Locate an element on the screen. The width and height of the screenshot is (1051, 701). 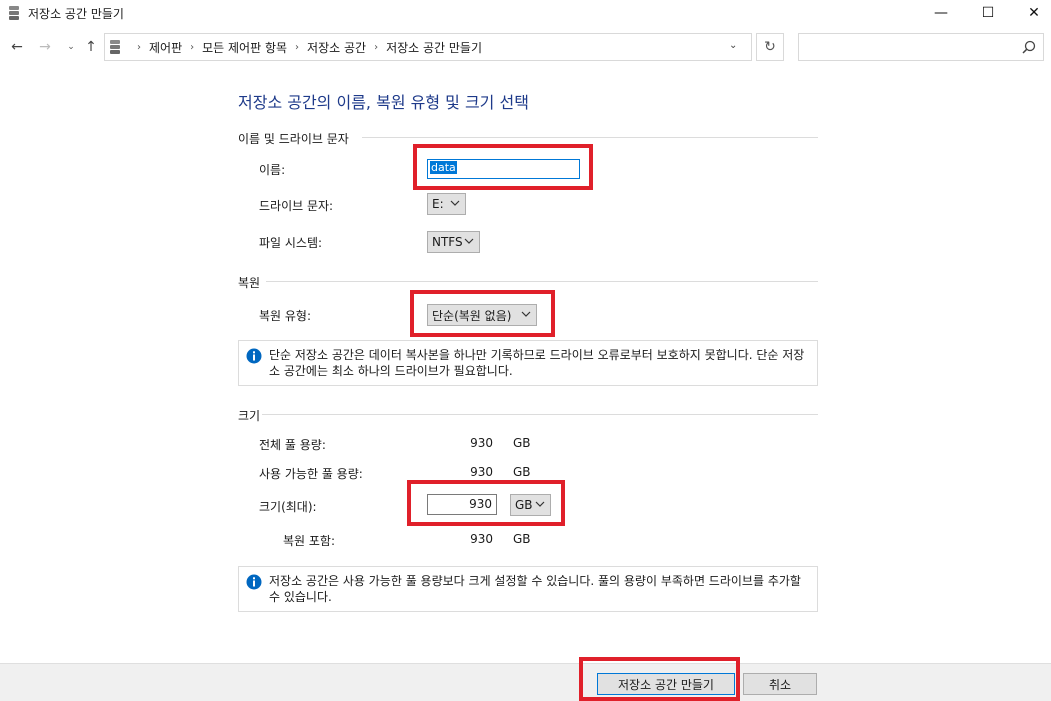
file-system-value: NTFS is located at coordinates (447, 242).